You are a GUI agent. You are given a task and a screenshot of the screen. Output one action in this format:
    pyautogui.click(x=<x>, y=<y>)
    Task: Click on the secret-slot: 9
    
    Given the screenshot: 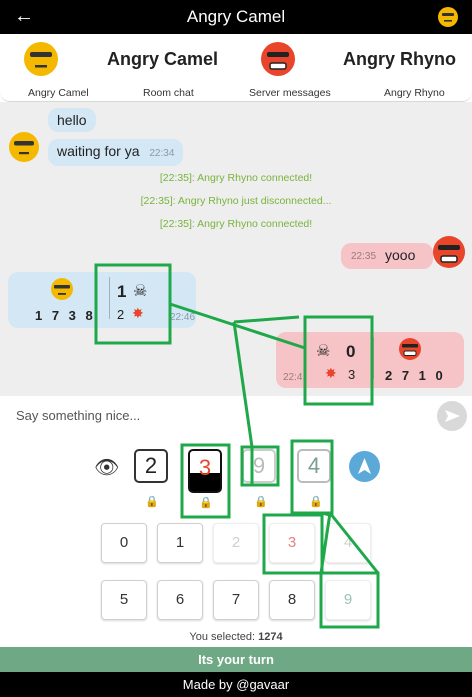 What is the action you would take?
    pyautogui.click(x=259, y=466)
    